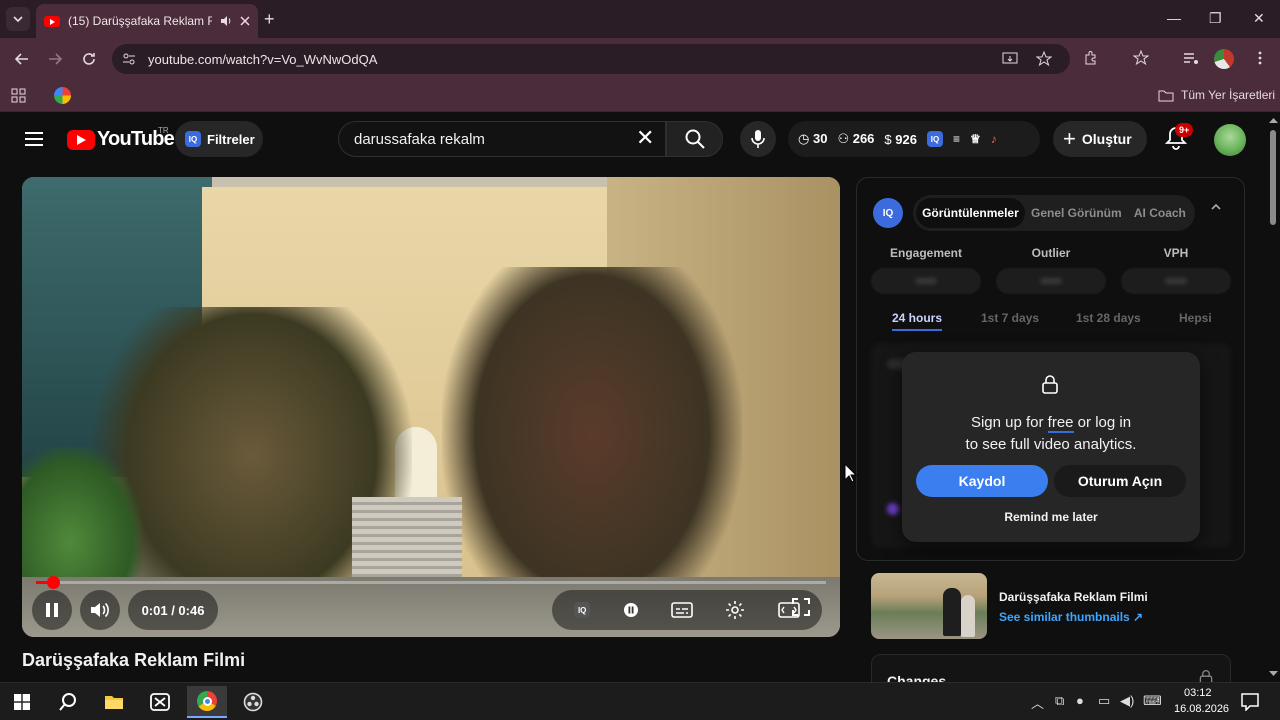 The image size is (1280, 720). Describe the element at coordinates (1051, 281) in the screenshot. I see `metric-outlier-value` at that location.